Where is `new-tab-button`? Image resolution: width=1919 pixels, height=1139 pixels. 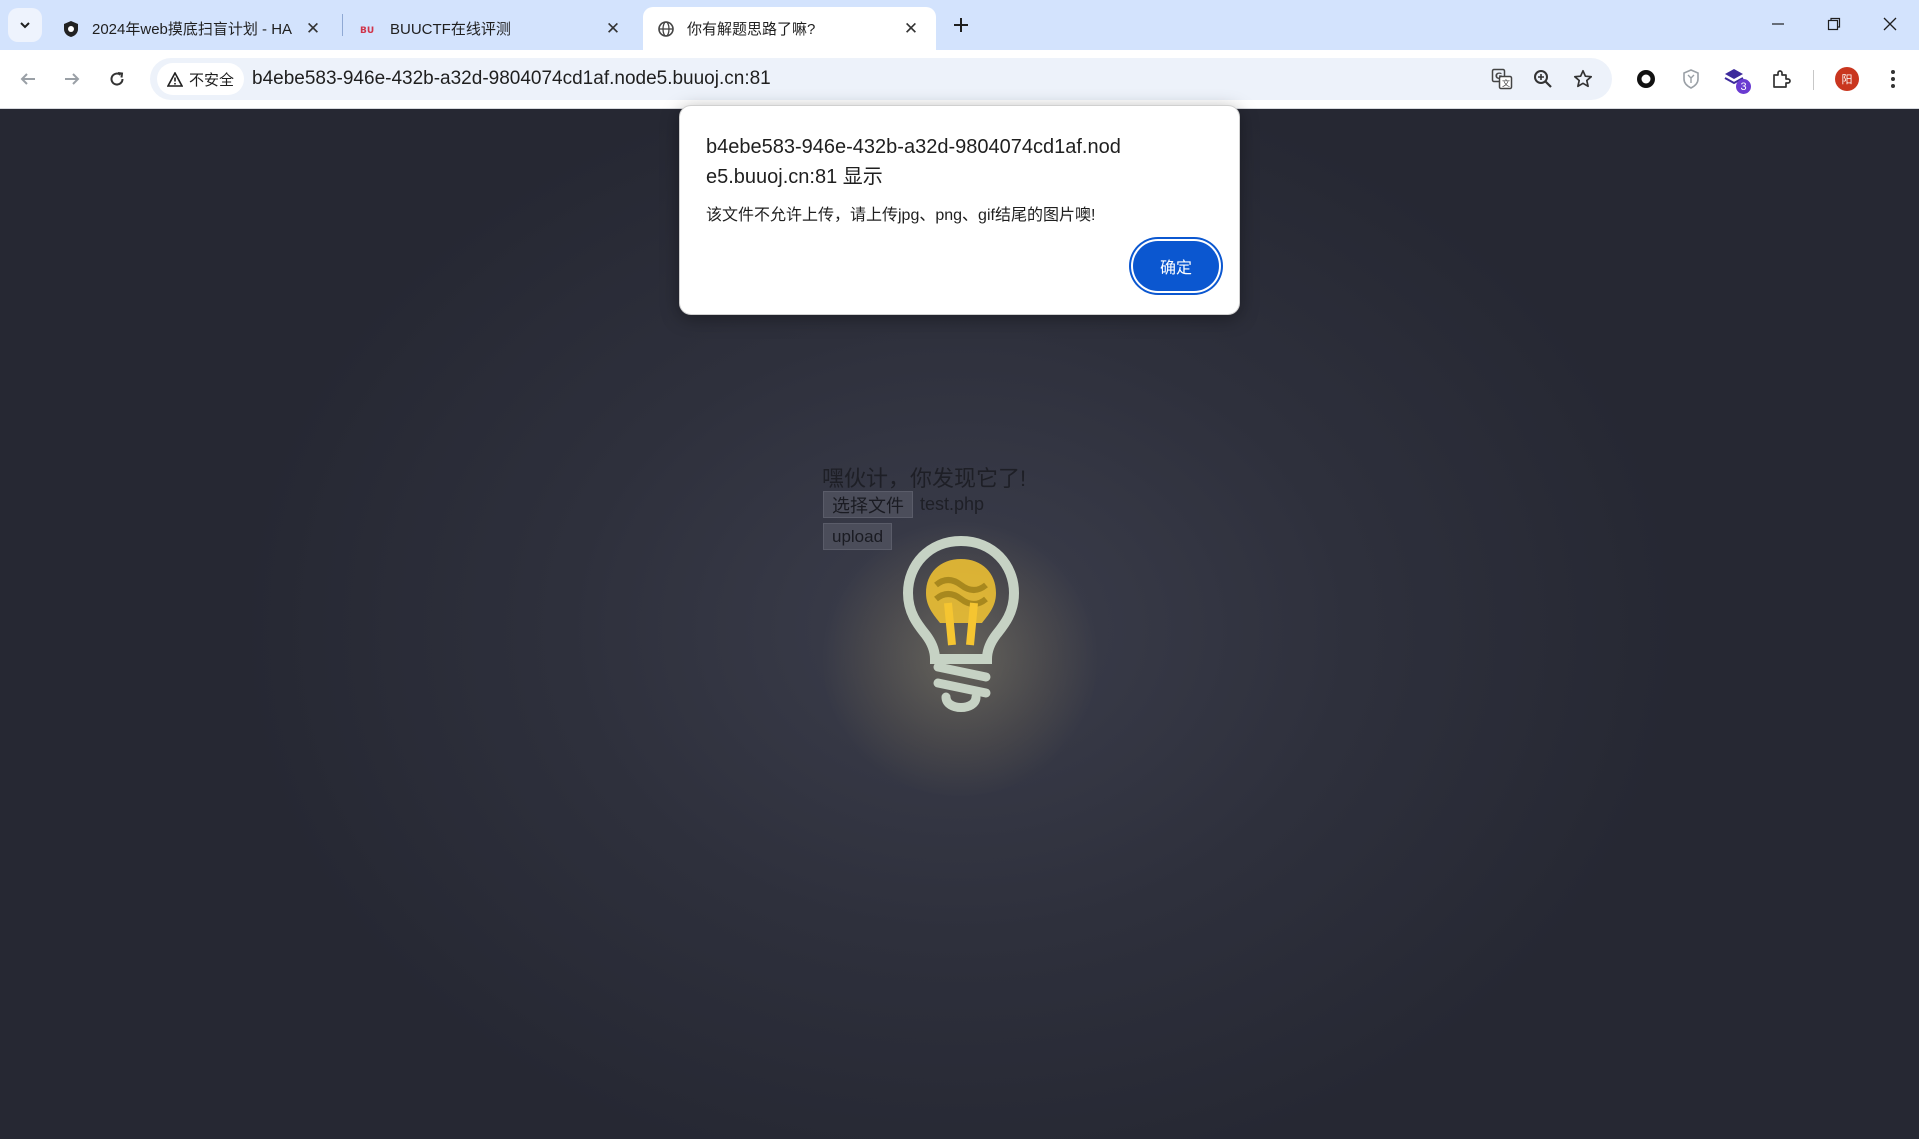 new-tab-button is located at coordinates (961, 25).